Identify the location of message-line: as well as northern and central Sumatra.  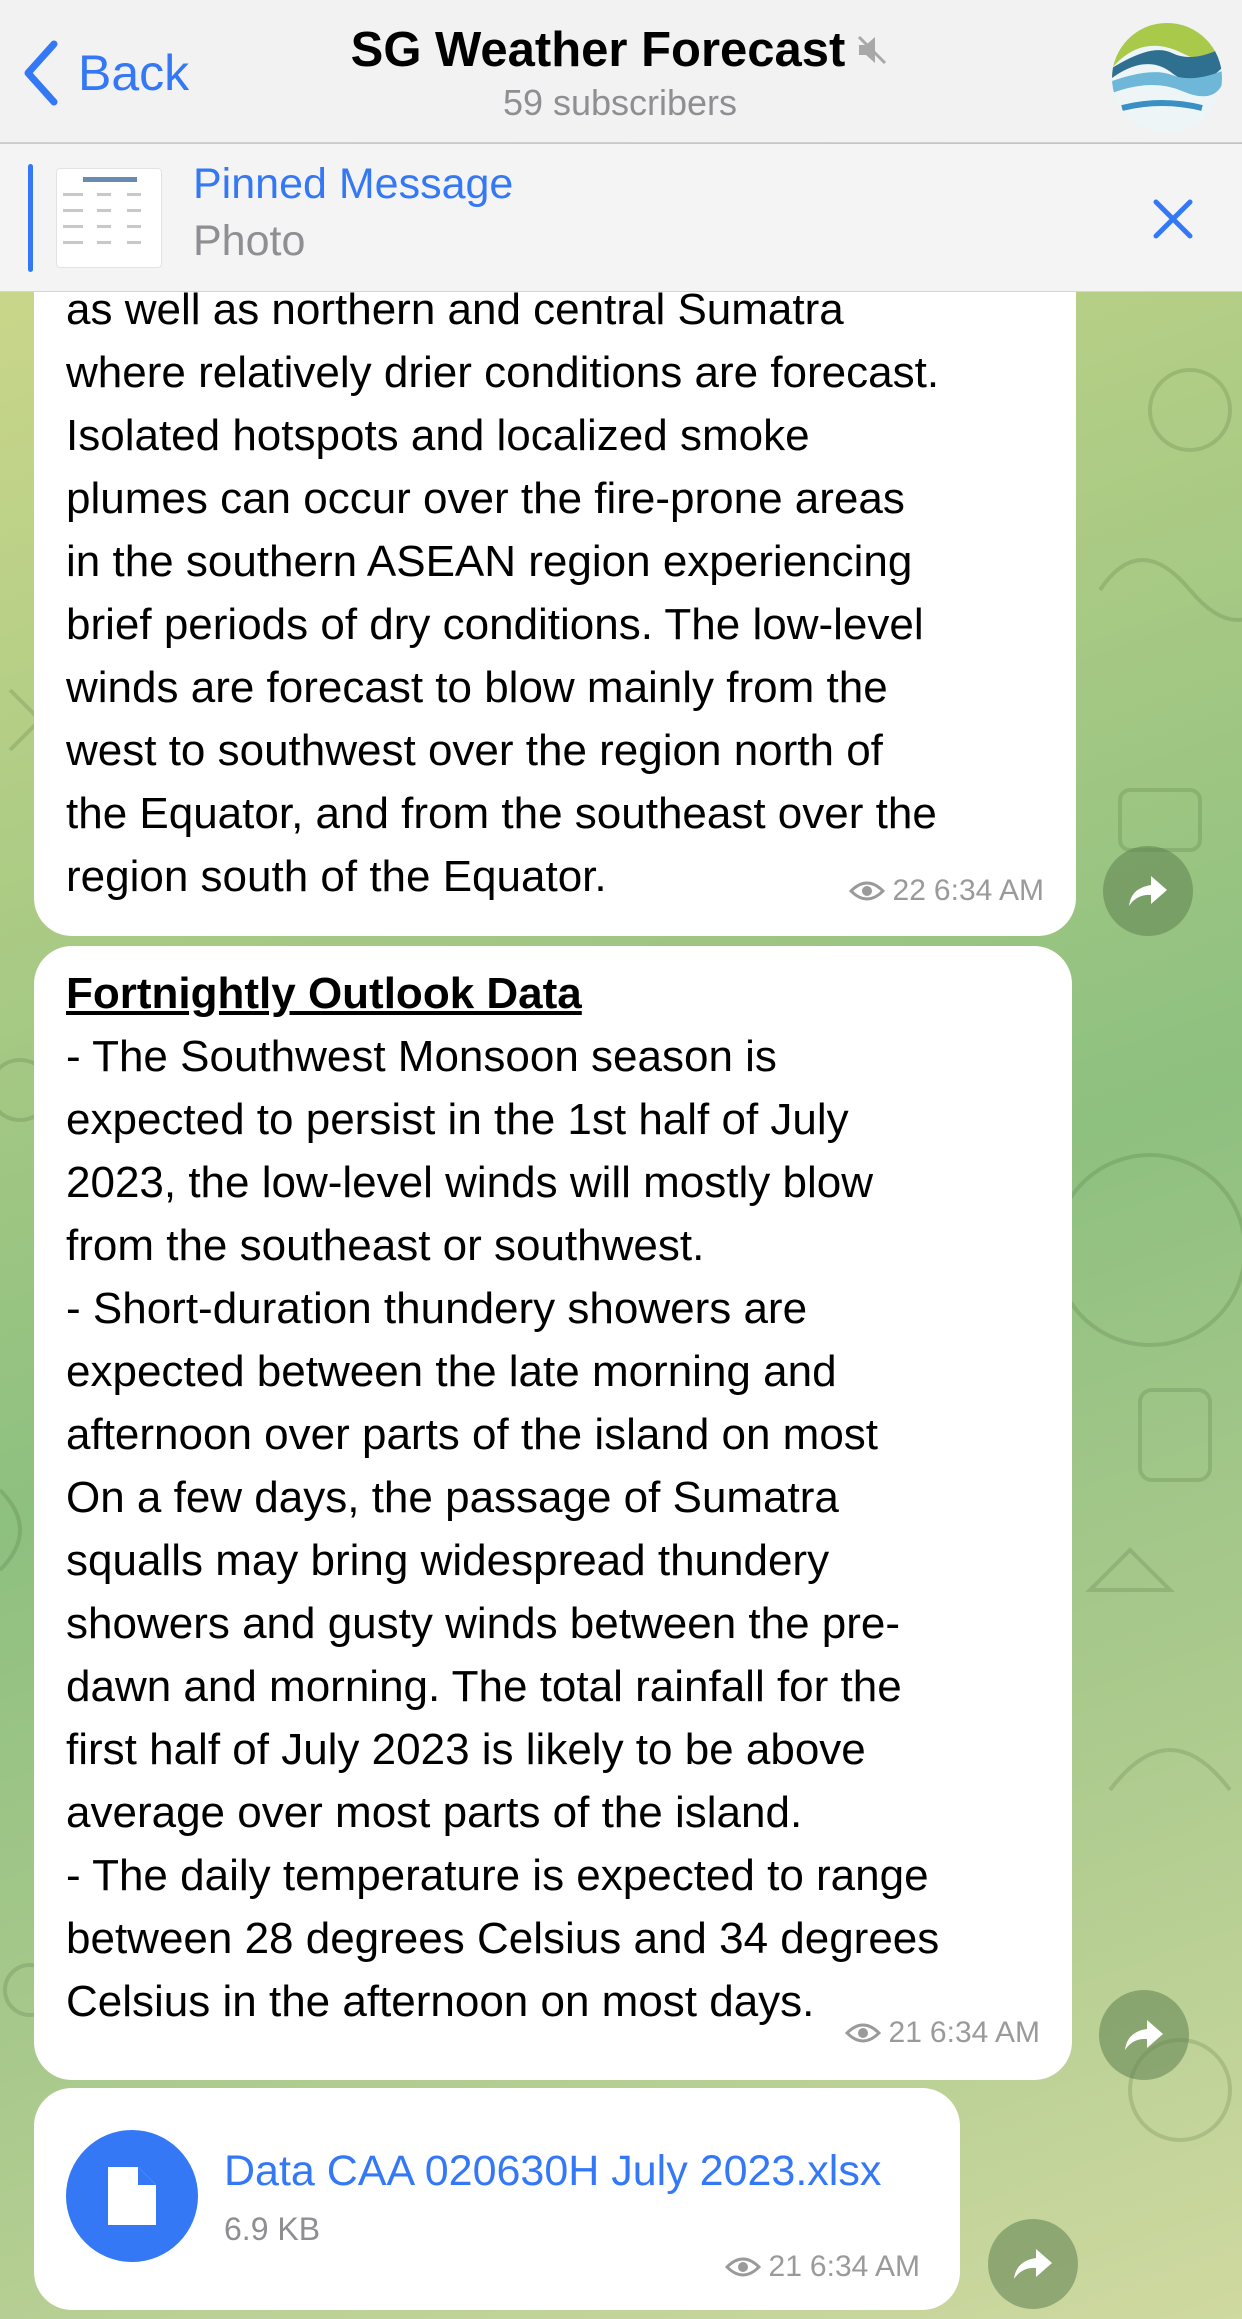
(455, 313).